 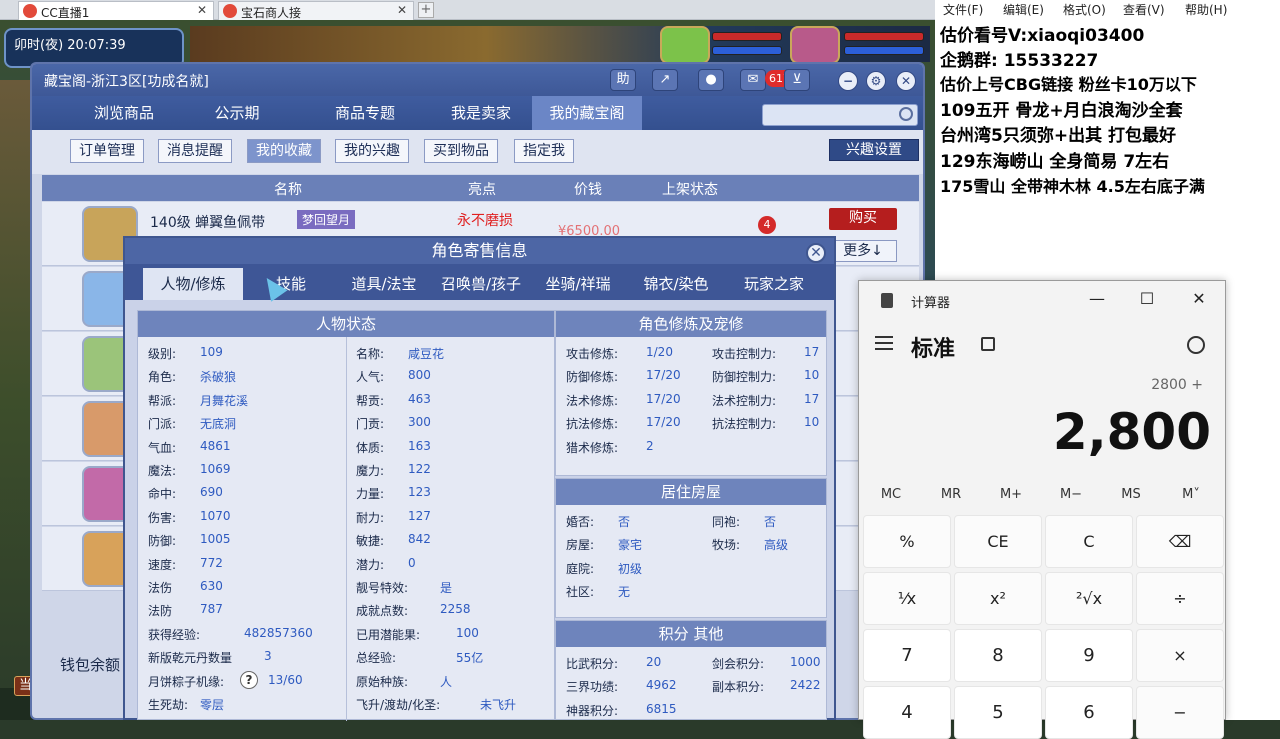 I want to click on menu-format: 格式(O), so click(x=1084, y=9).